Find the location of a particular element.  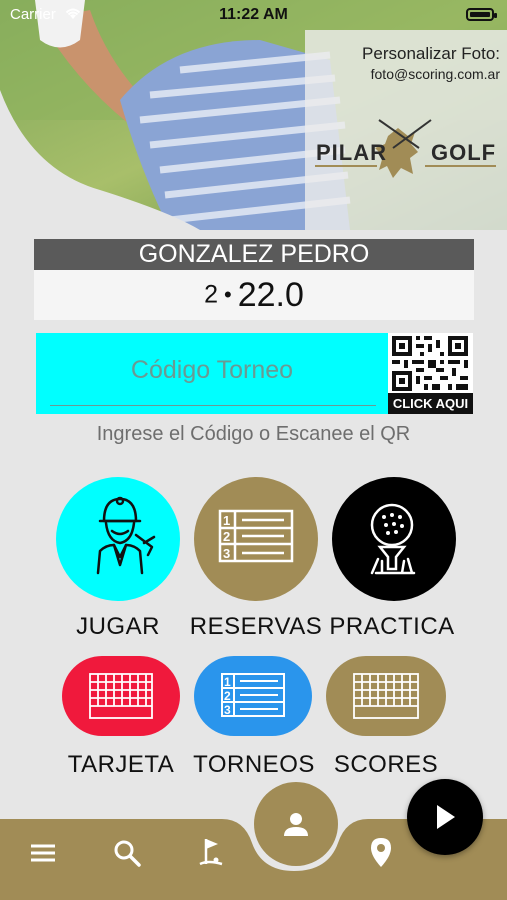

qr-code-icon is located at coordinates (430, 363).